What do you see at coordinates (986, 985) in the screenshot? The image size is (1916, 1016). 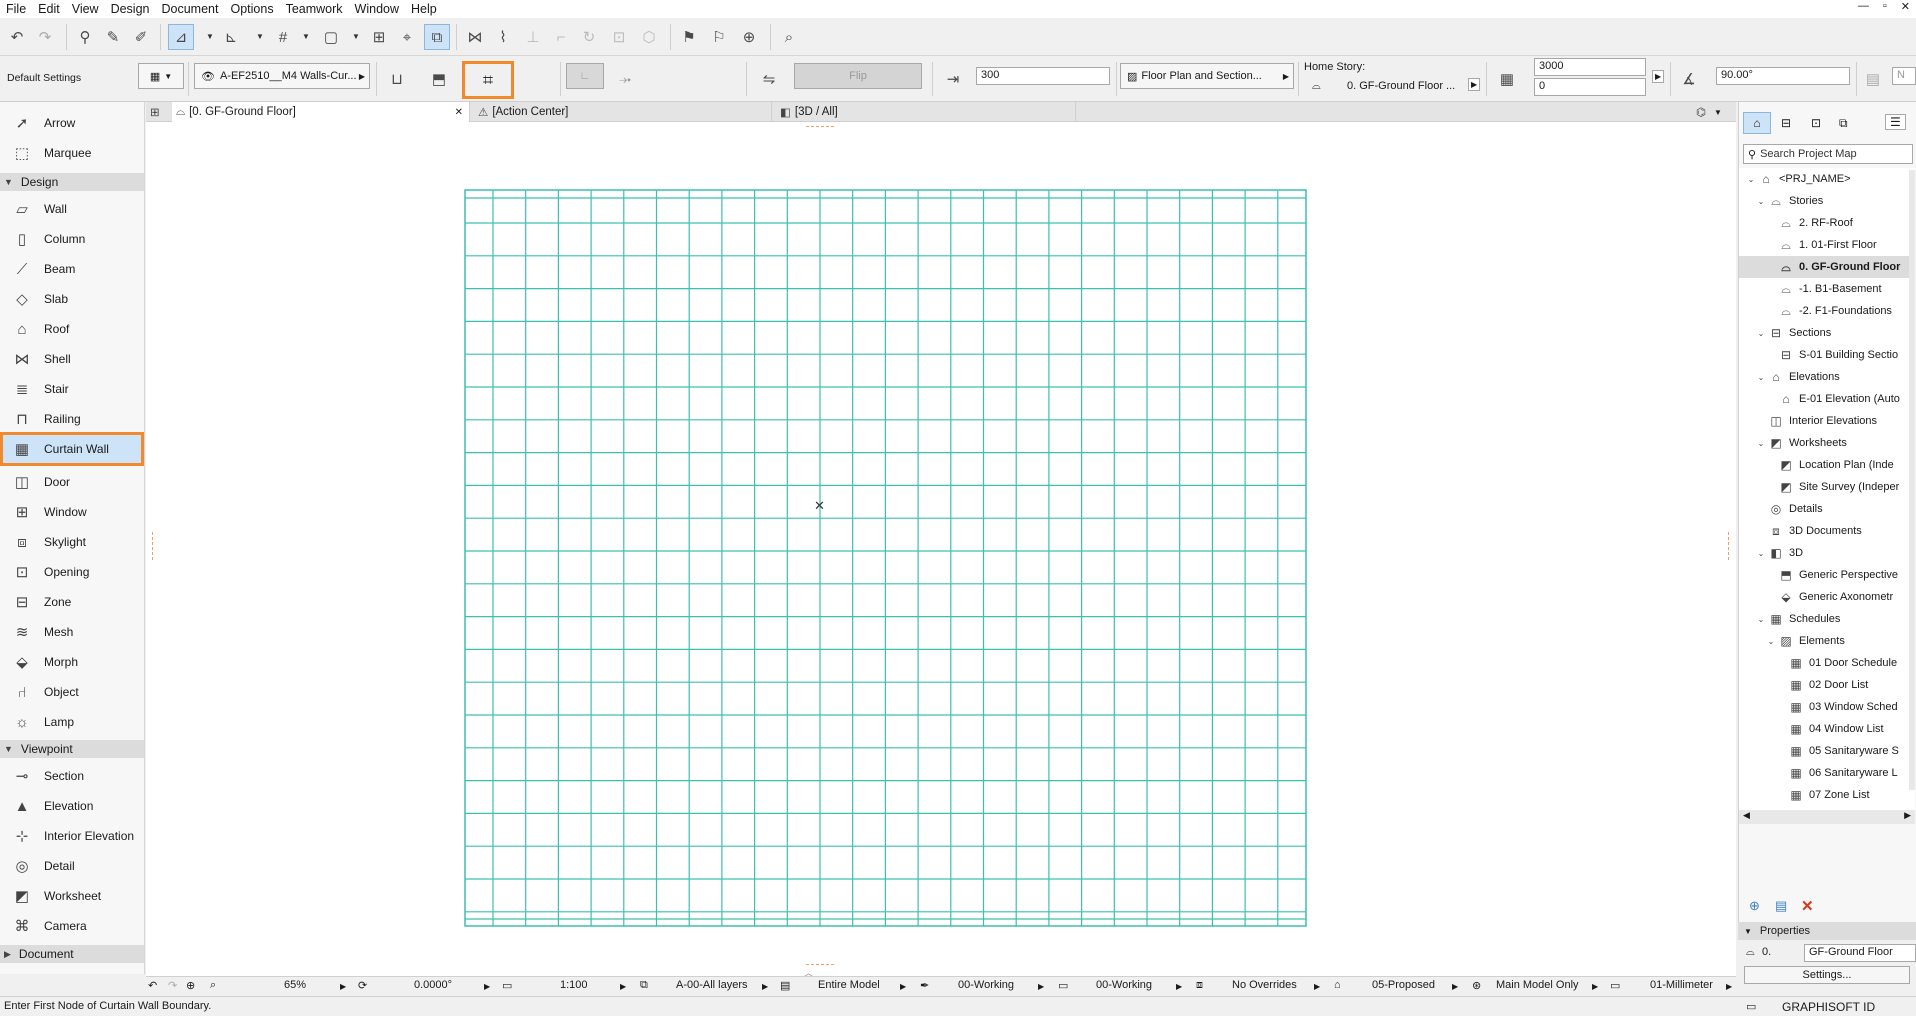 I see `pen-set-value: 00-Working` at bounding box center [986, 985].